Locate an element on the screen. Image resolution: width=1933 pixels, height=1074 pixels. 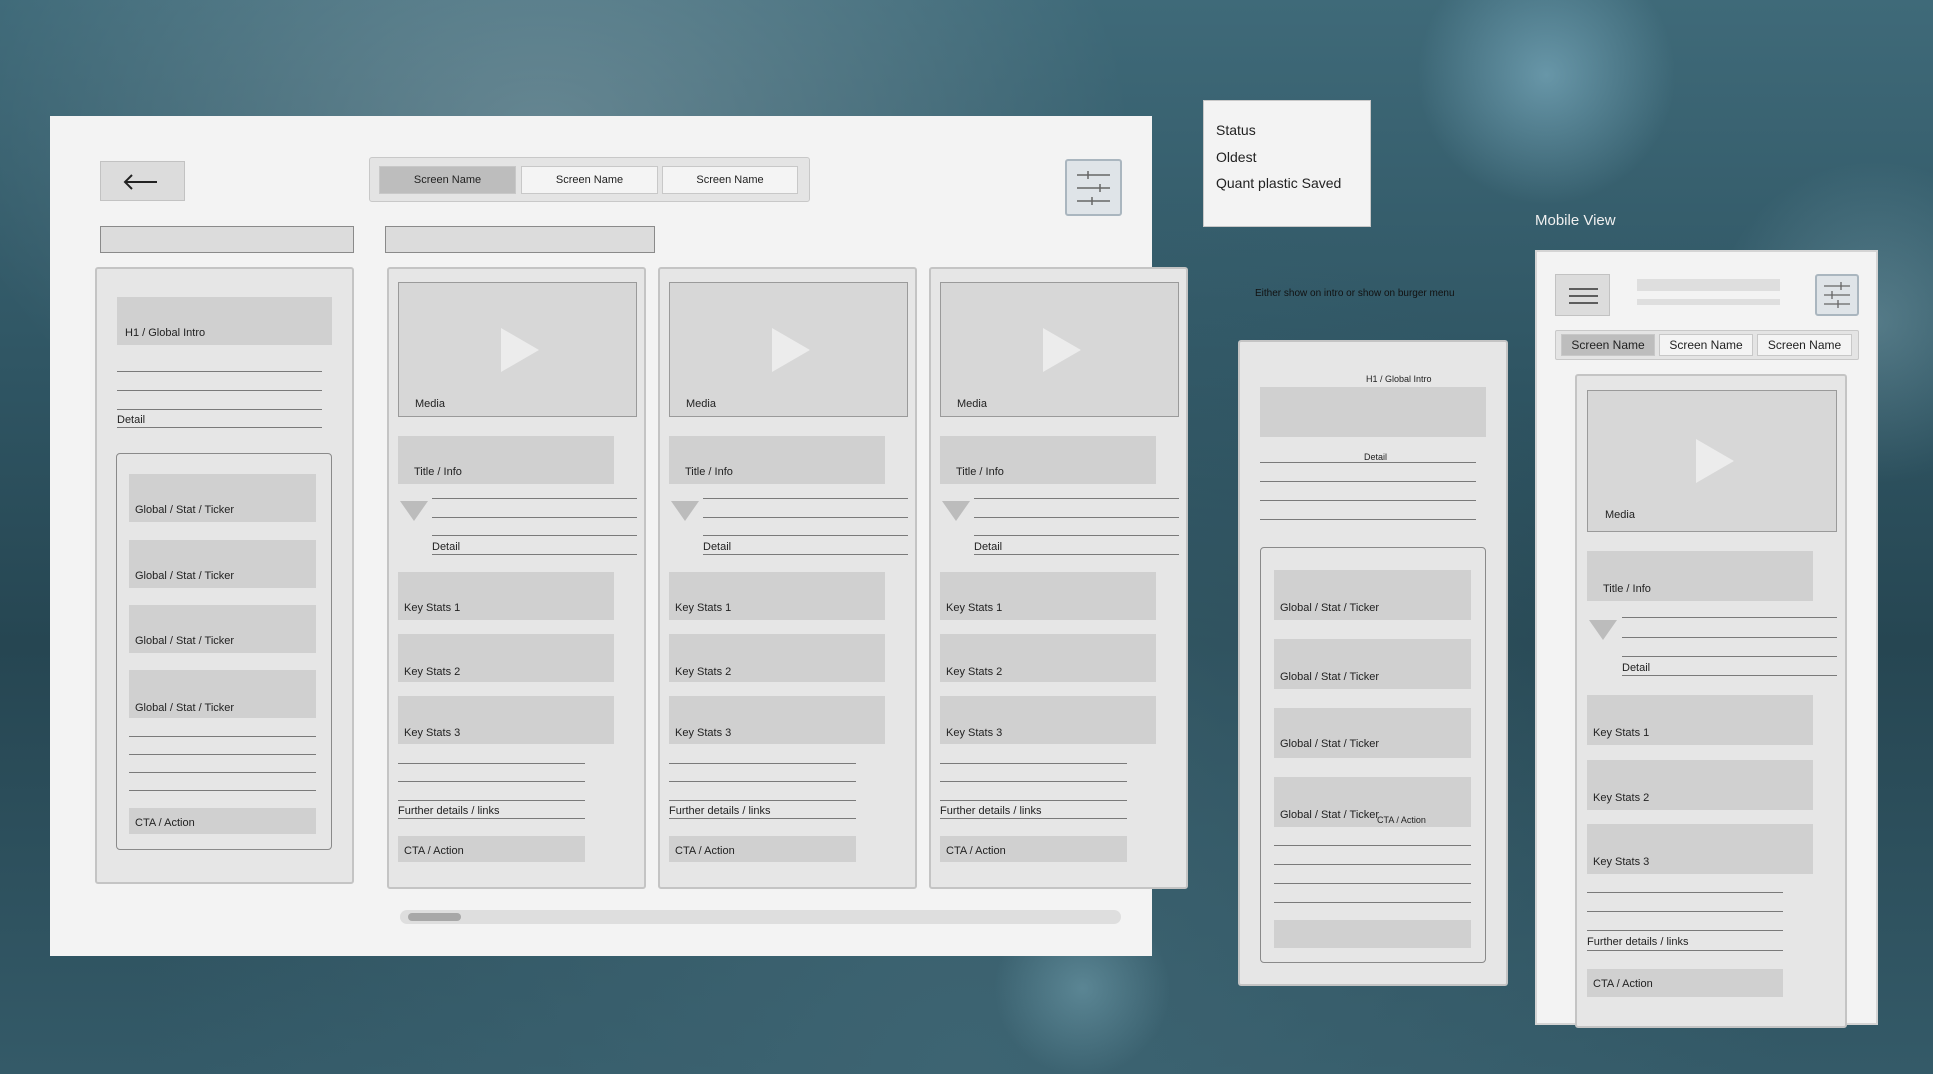
filter-button is located at coordinates (1093, 187).